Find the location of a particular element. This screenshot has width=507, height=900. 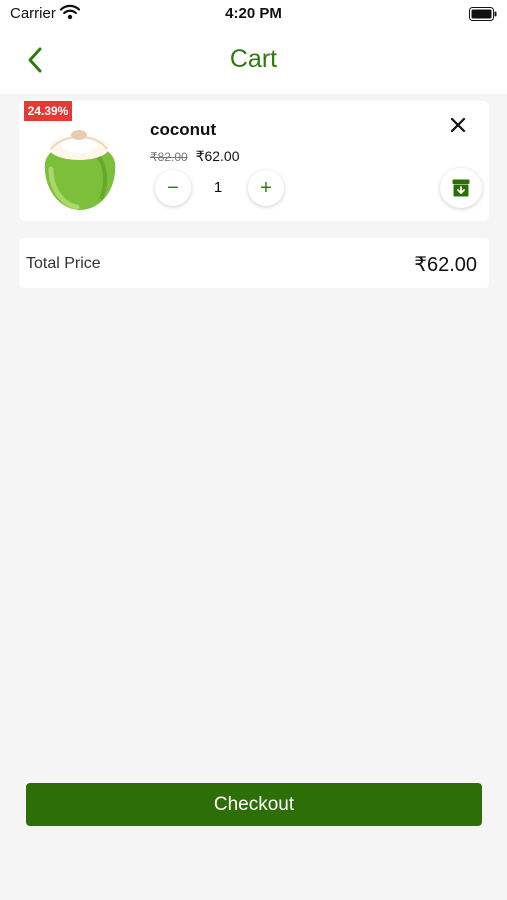

close-icon is located at coordinates (458, 125).